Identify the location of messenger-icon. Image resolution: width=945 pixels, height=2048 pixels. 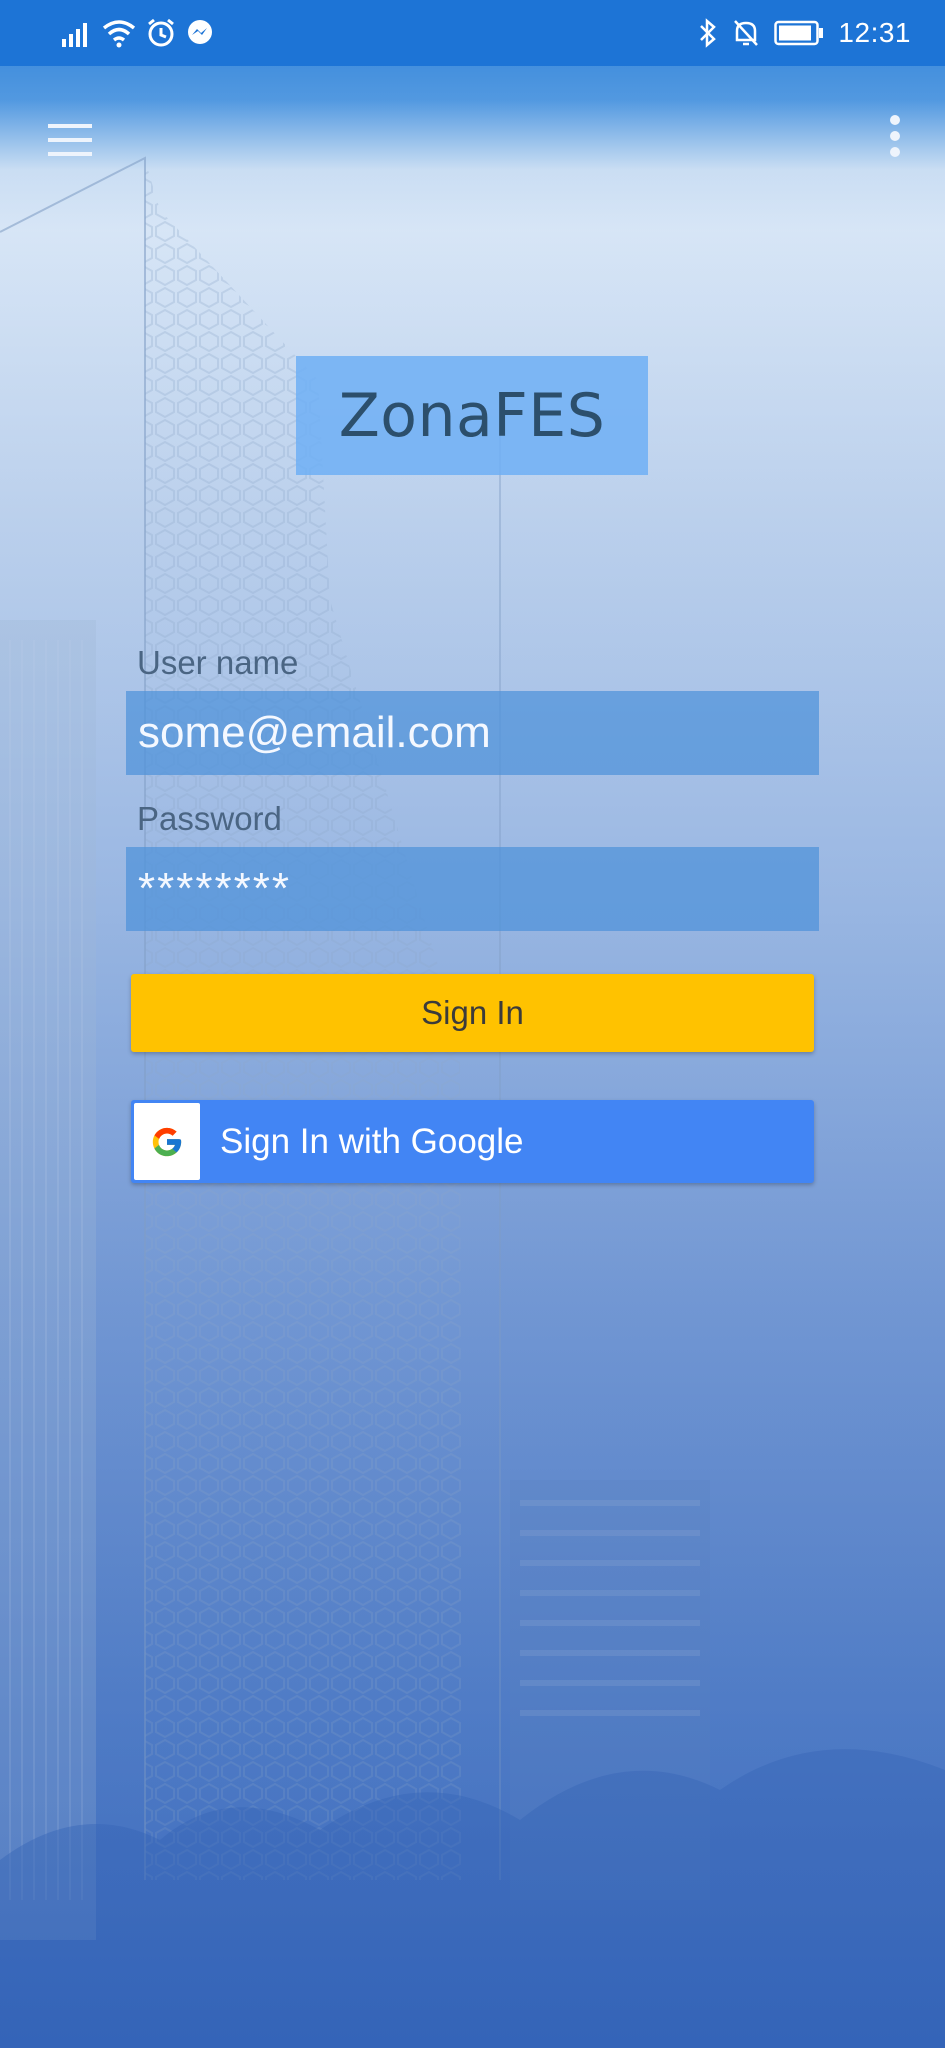
(200, 32).